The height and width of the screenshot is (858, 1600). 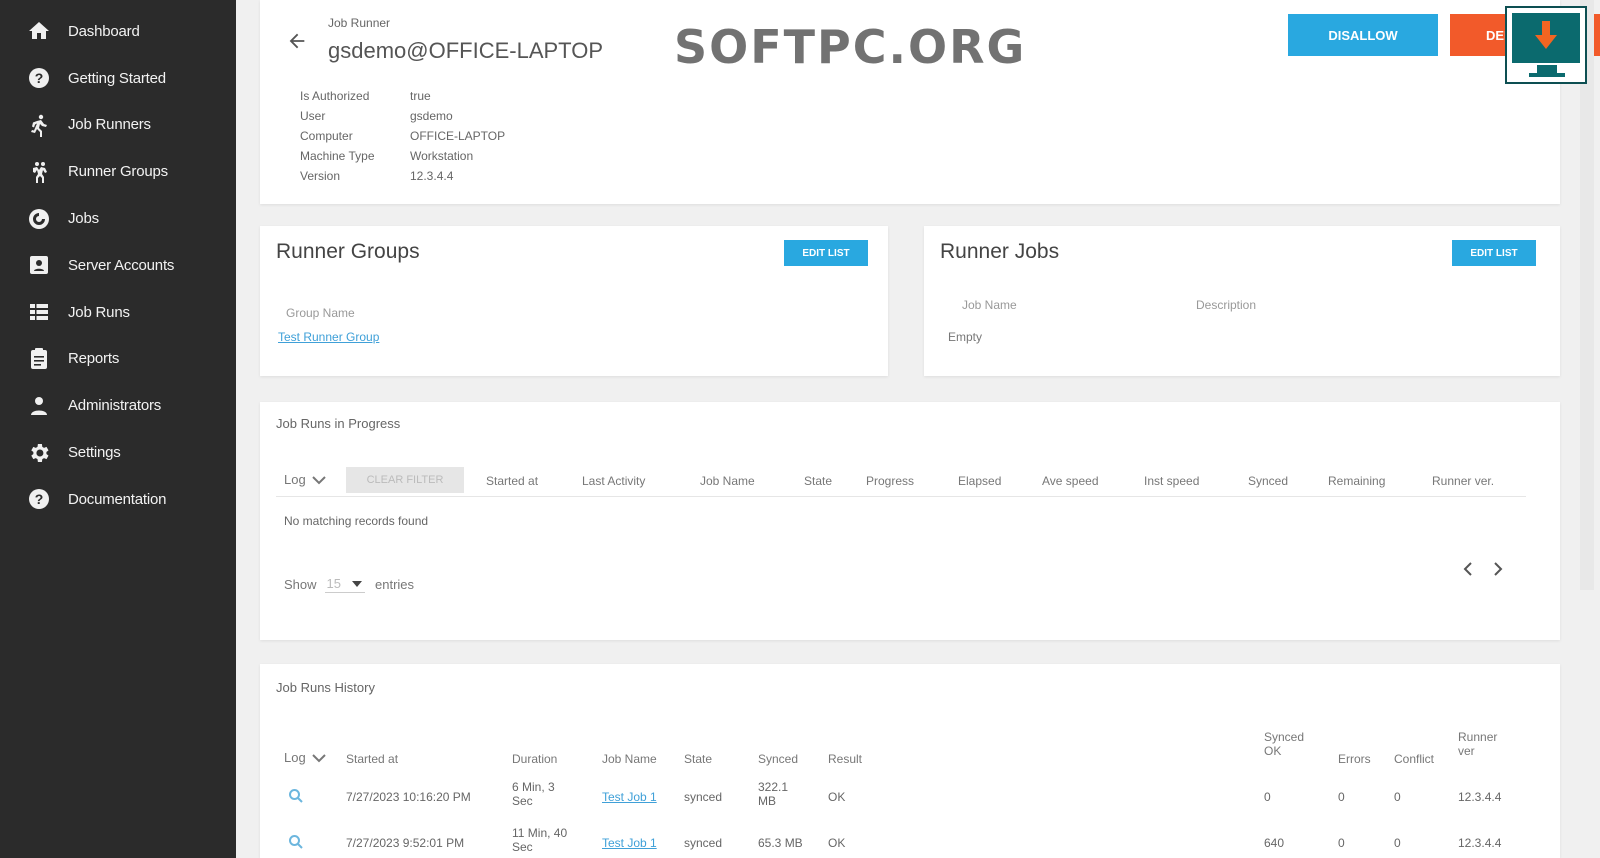 What do you see at coordinates (395, 584) in the screenshot?
I see `entries-label: entries` at bounding box center [395, 584].